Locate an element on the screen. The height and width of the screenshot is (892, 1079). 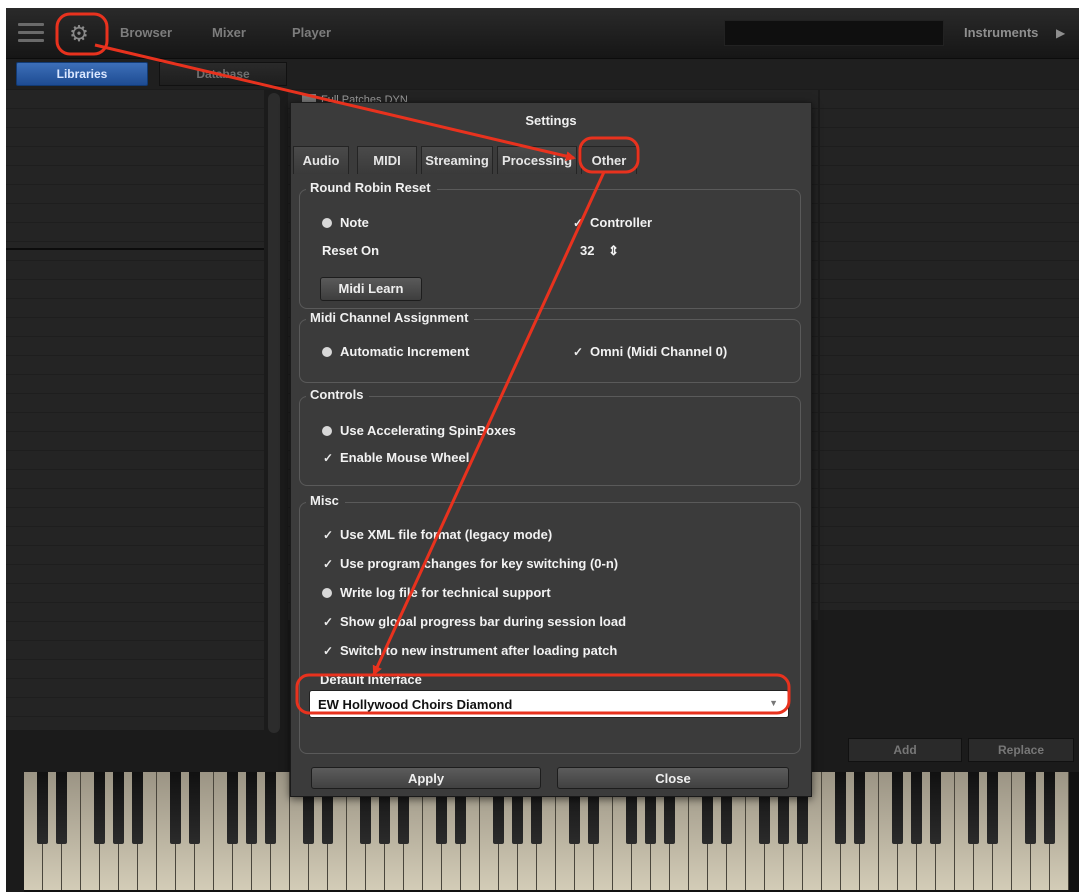
dialog-title: Settings is located at coordinates (551, 120).